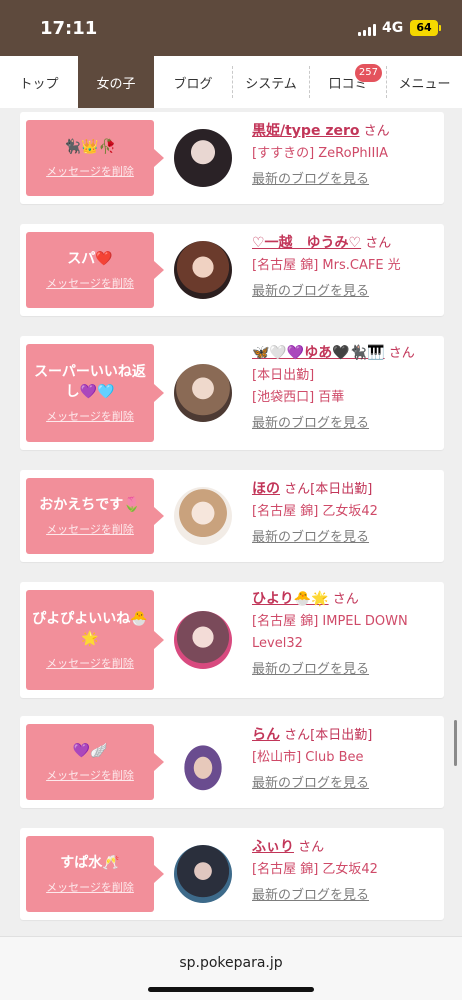 The height and width of the screenshot is (1000, 462). I want to click on shop-info: [名古屋 錦] IMPEL DOWN, so click(330, 621).